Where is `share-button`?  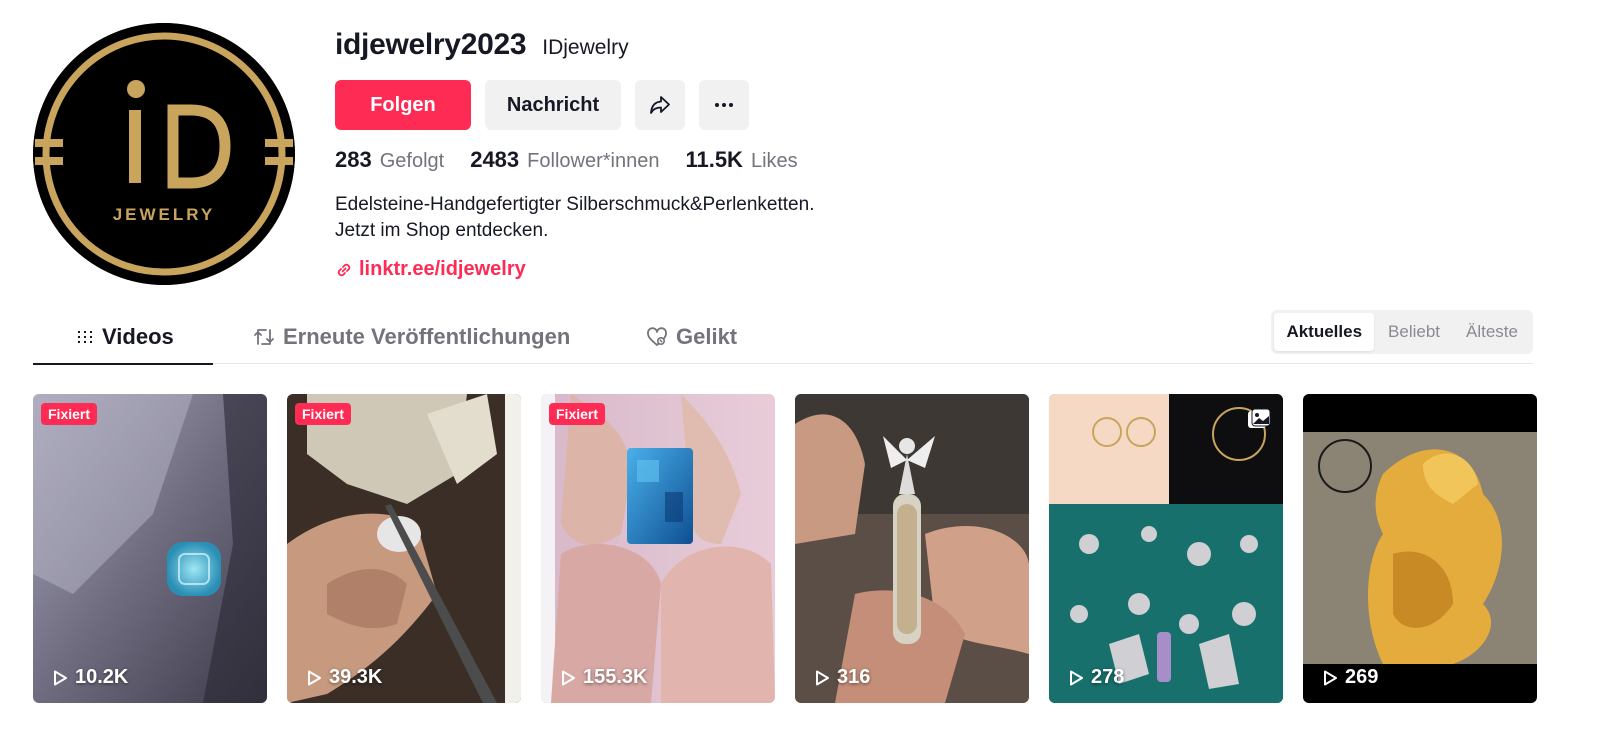 share-button is located at coordinates (660, 105).